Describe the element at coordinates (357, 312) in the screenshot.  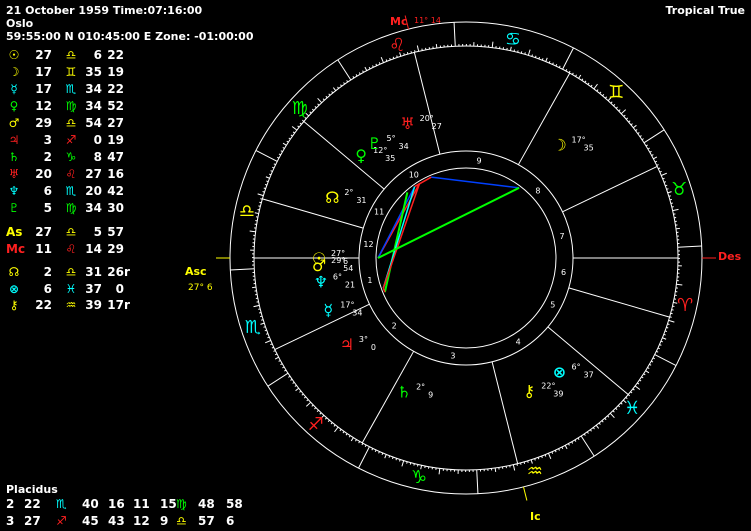
I see `planet-body-minute: 34` at that location.